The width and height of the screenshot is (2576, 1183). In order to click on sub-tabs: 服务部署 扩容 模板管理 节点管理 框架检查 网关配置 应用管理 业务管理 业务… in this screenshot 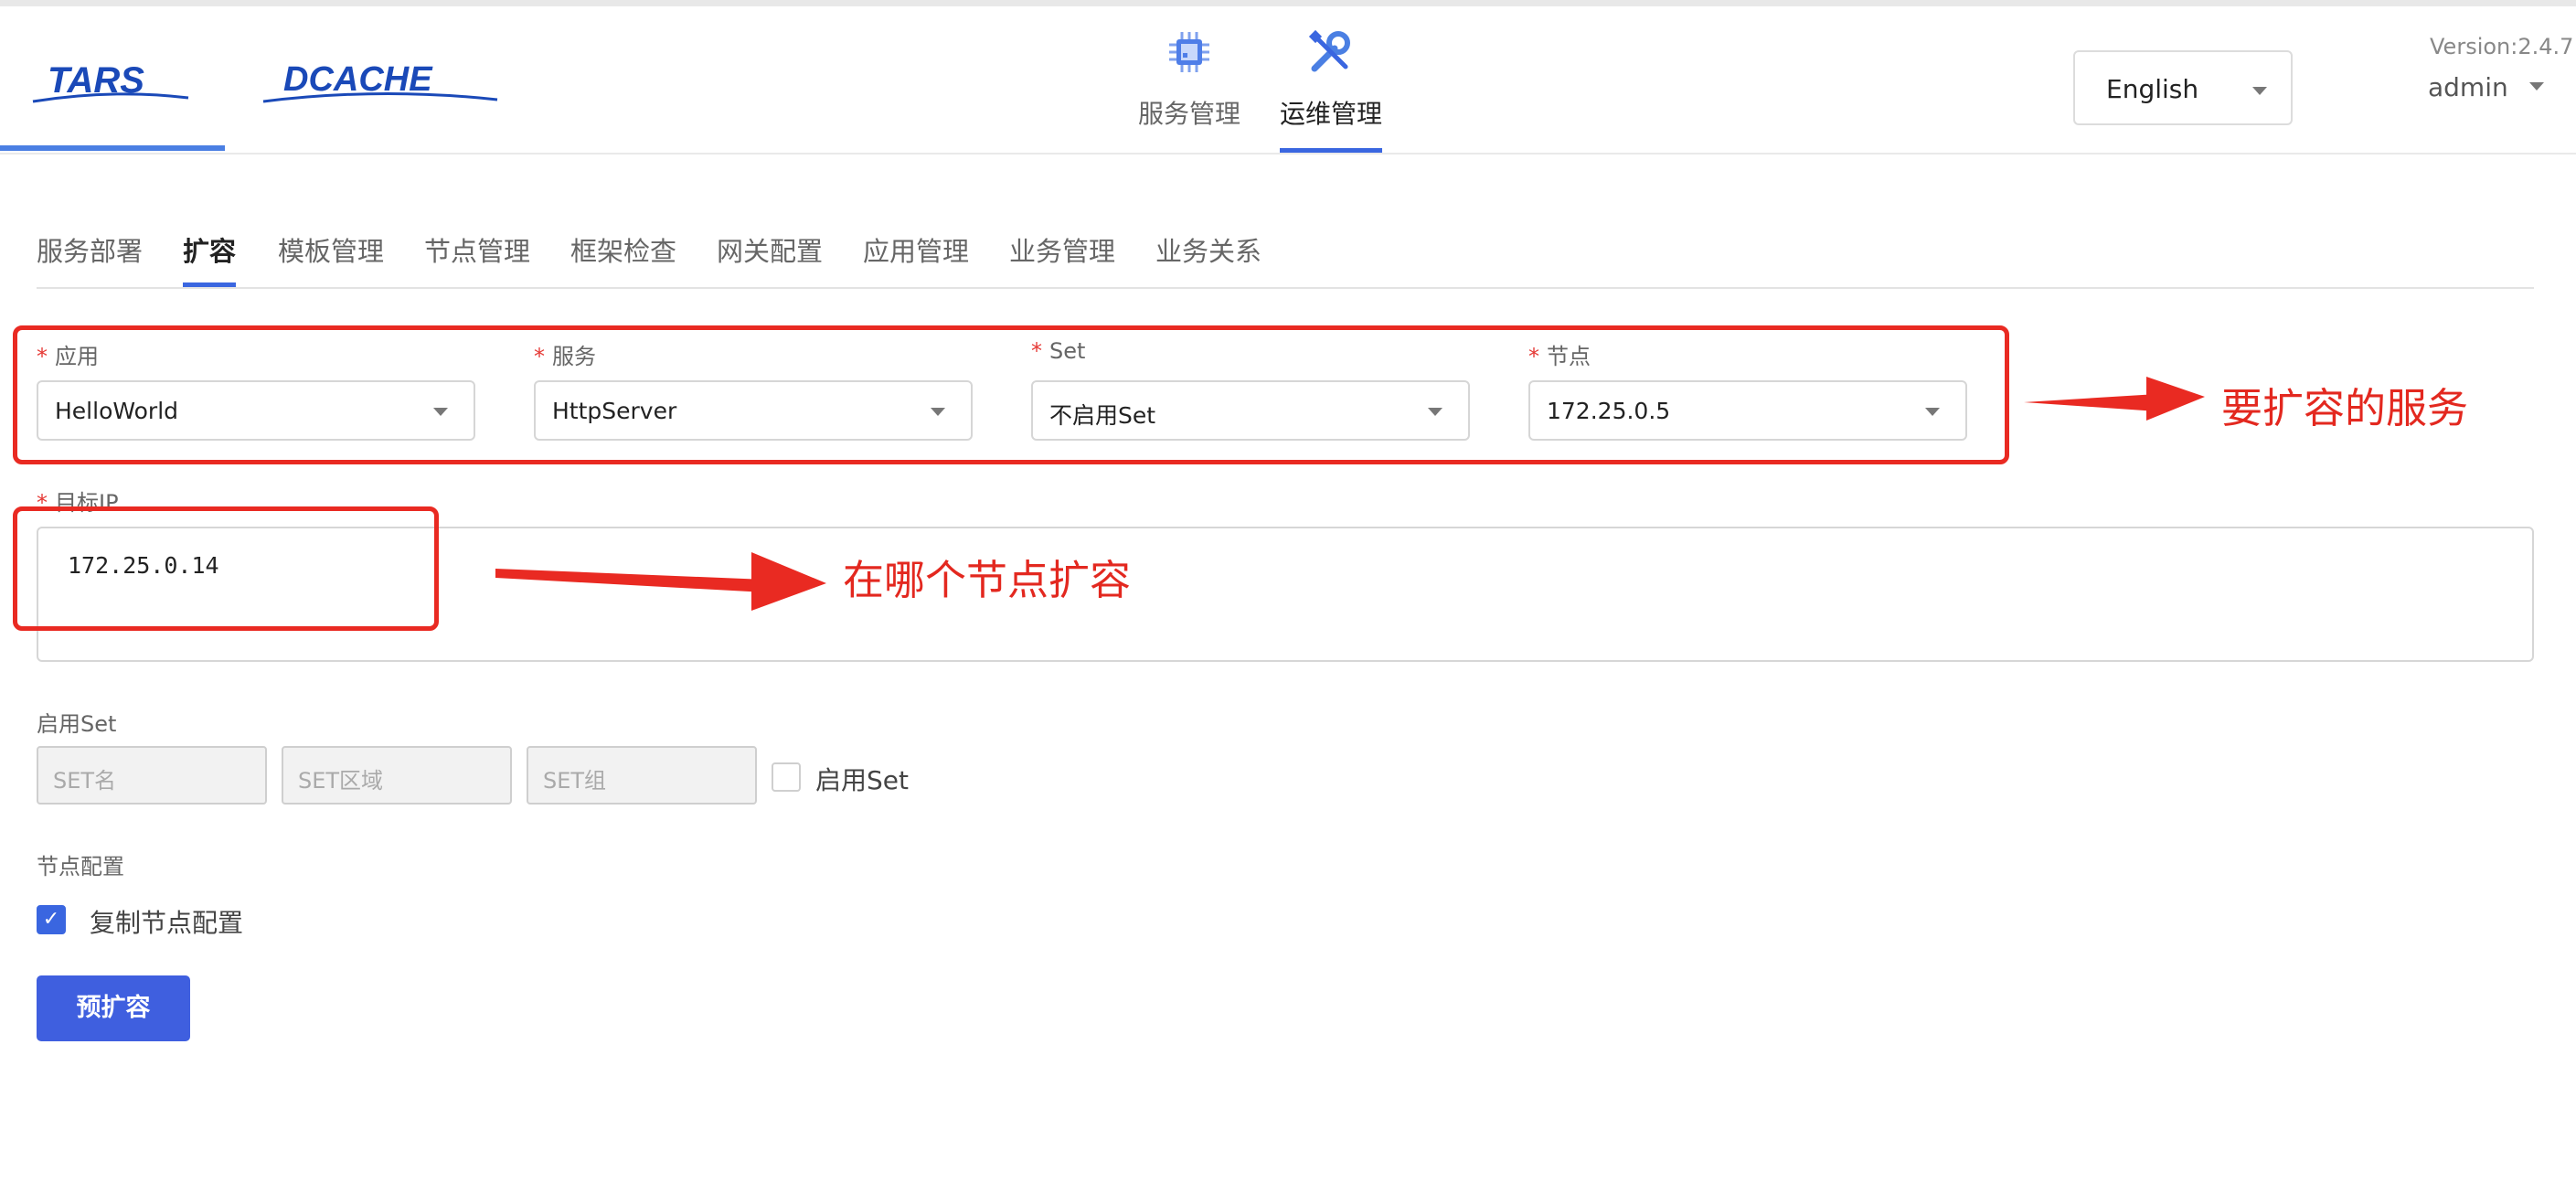, I will do `click(1285, 259)`.